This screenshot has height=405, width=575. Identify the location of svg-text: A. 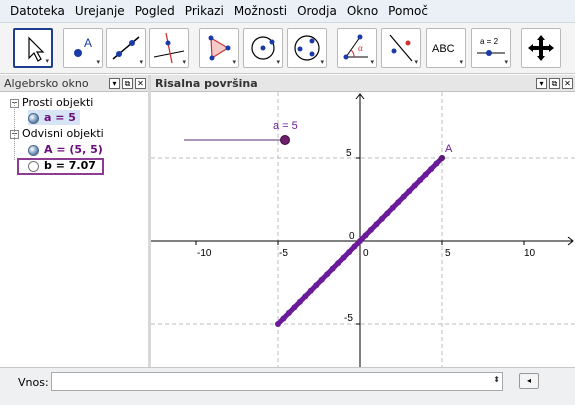
(88, 43).